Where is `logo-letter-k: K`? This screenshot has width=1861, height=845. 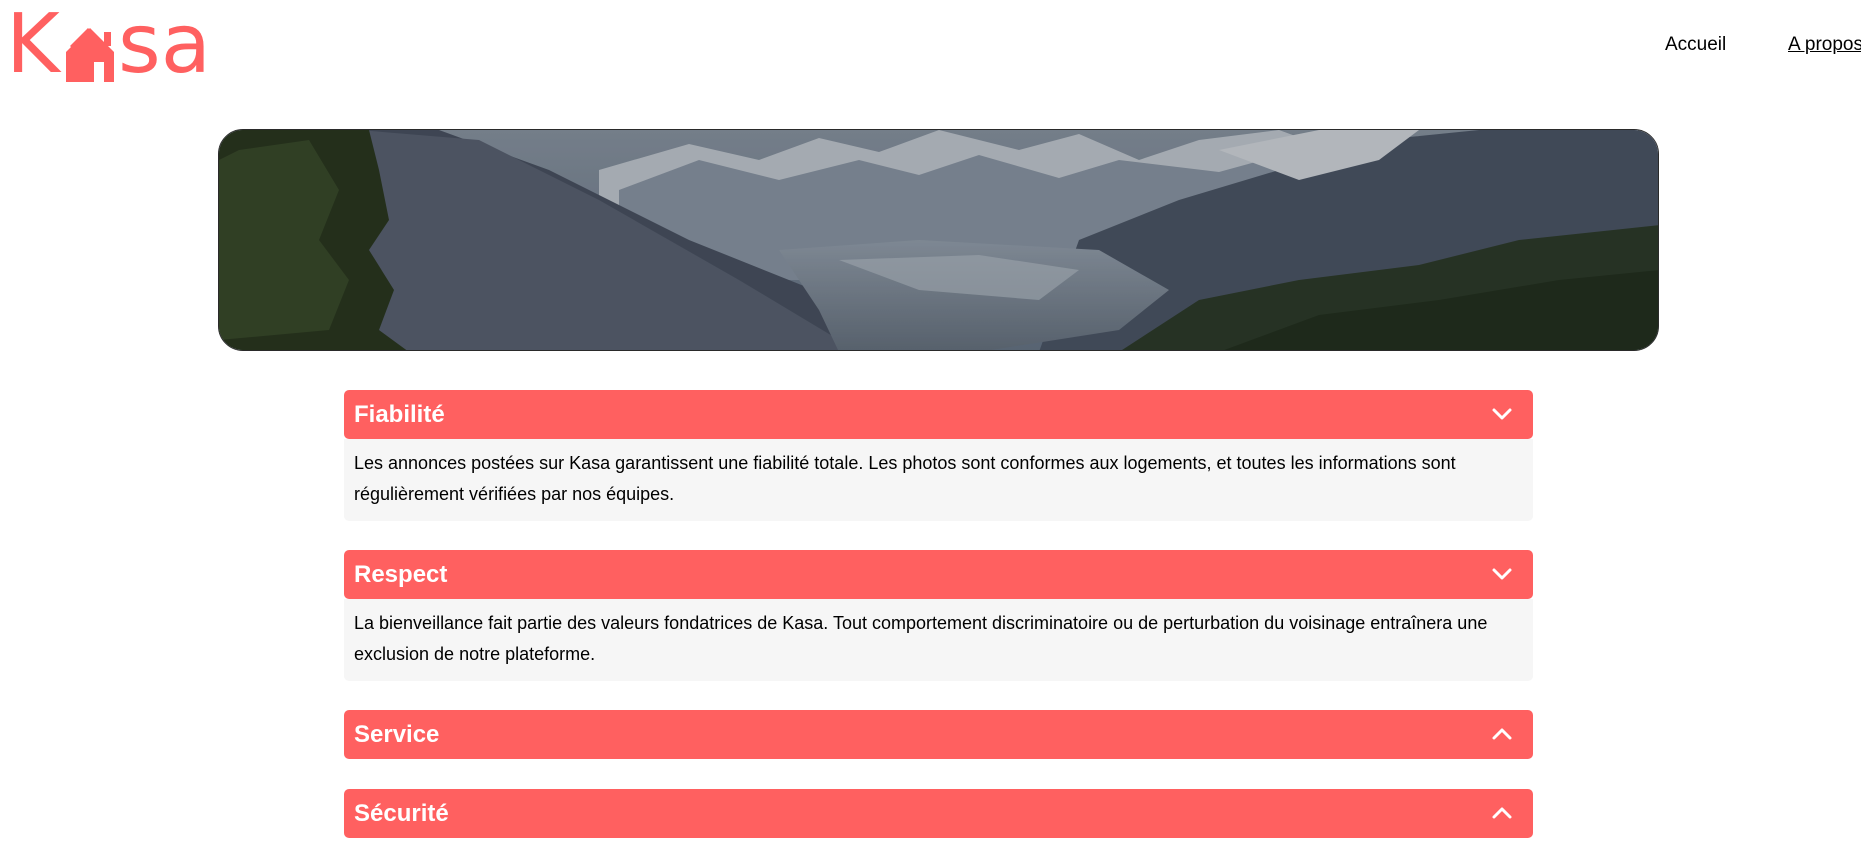
logo-letter-k: K is located at coordinates (34, 44).